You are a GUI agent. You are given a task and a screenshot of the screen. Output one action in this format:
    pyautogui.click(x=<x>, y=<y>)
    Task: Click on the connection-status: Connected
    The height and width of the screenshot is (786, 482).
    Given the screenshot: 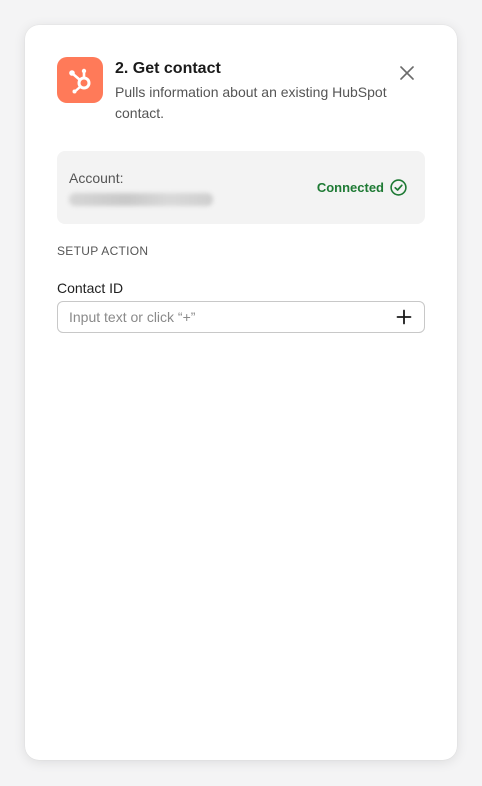 What is the action you would take?
    pyautogui.click(x=362, y=187)
    